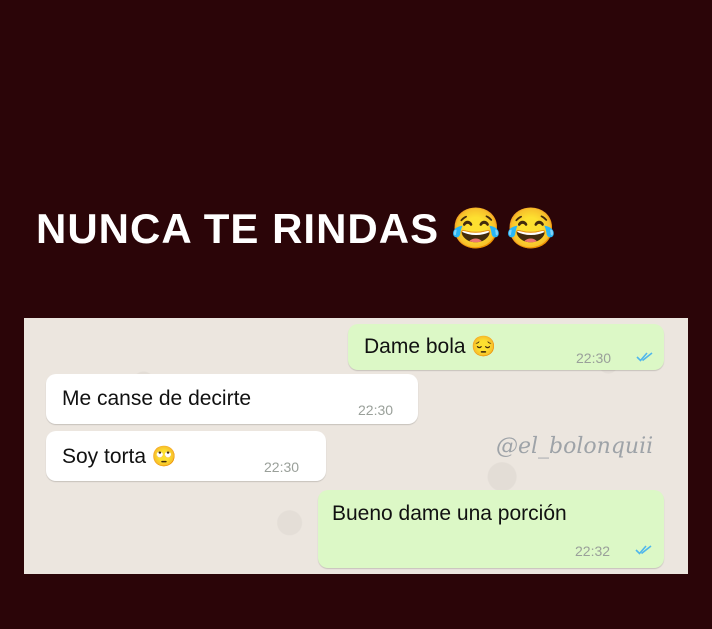 This screenshot has height=629, width=712. What do you see at coordinates (186, 456) in the screenshot?
I see `message-bubble-incoming: Soy torta 🙄 22:30` at bounding box center [186, 456].